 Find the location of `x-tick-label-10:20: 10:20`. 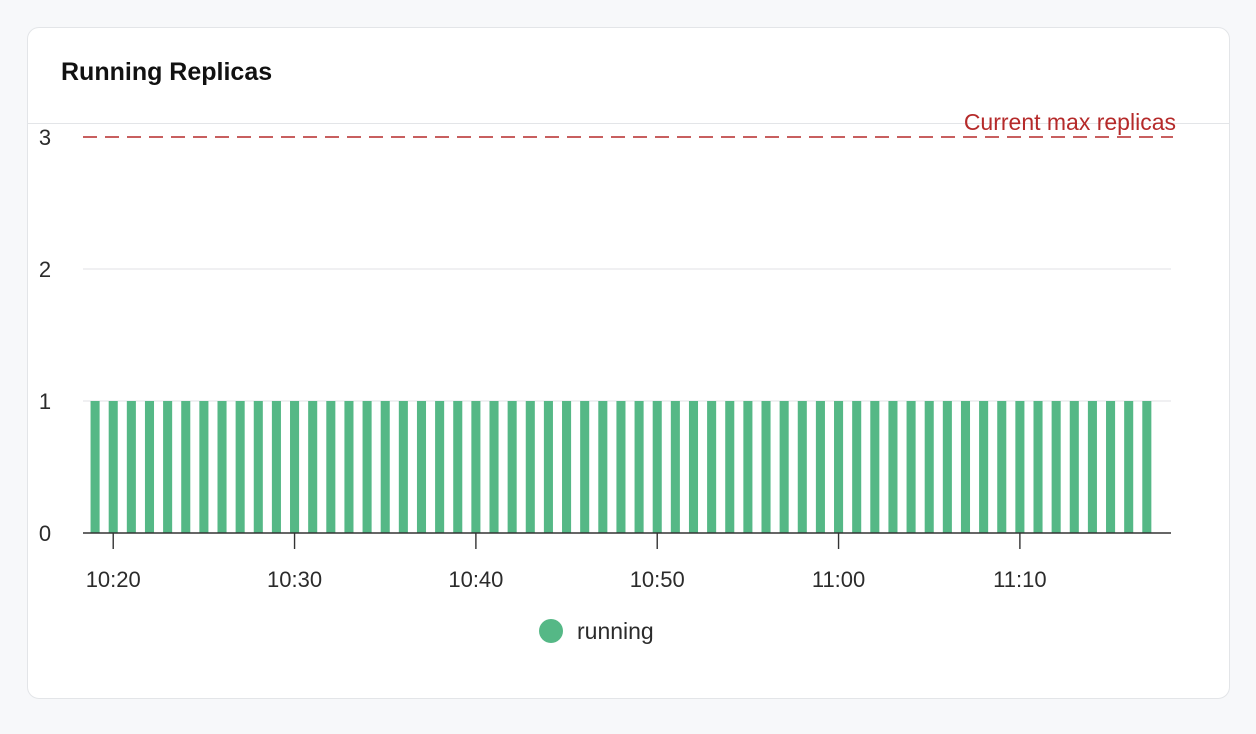

x-tick-label-10:20: 10:20 is located at coordinates (113, 579).